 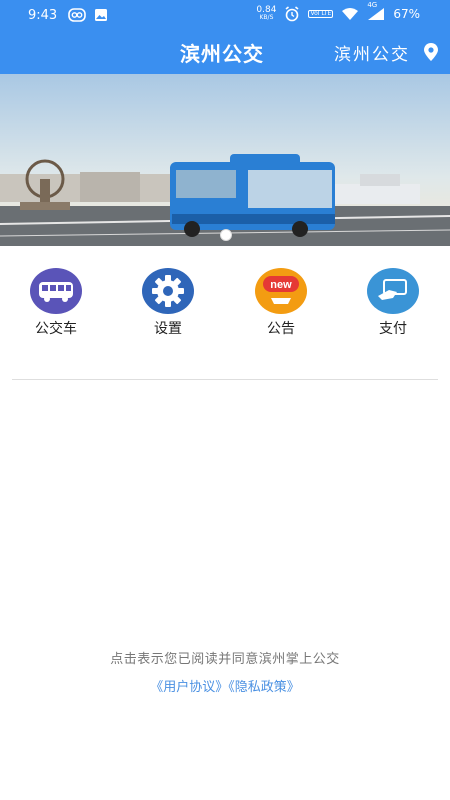 I want to click on payment-card-icon, so click(x=393, y=291).